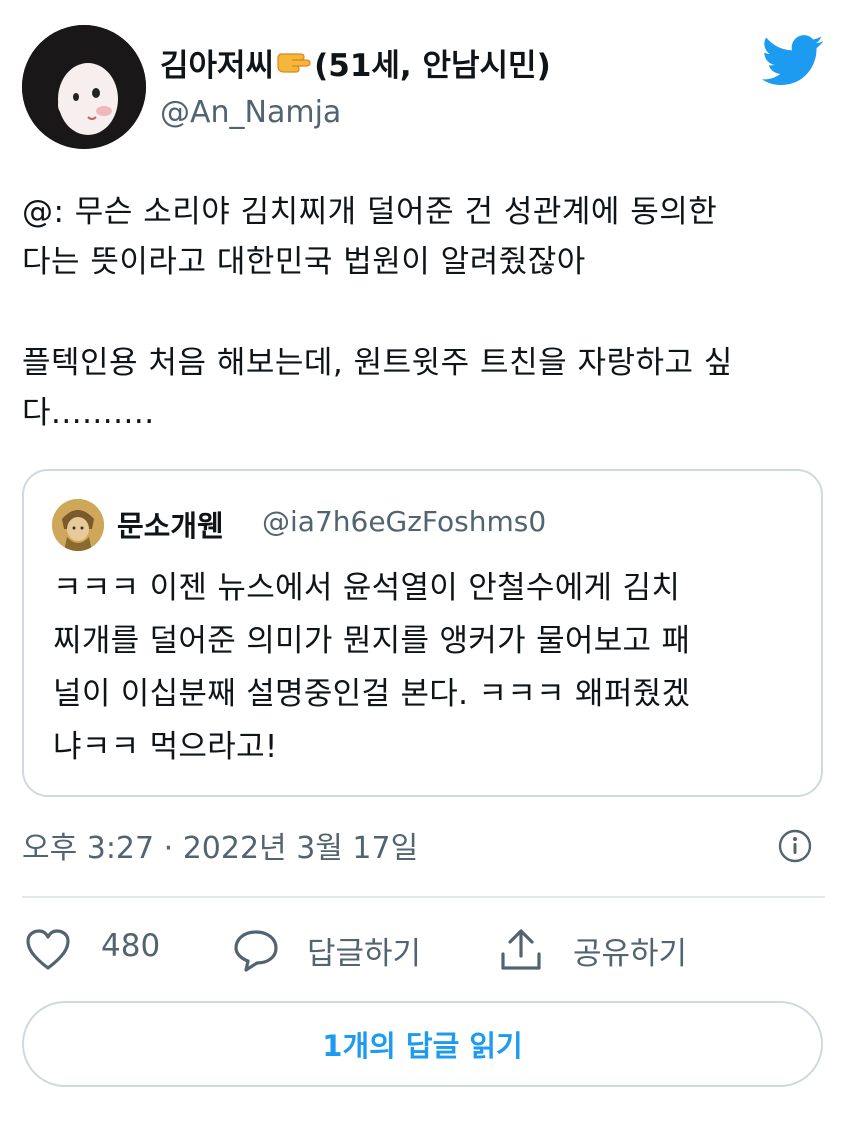 This screenshot has width=855, height=1122. I want to click on read-replies-button: 1개의 답글 읽기, so click(422, 1044).